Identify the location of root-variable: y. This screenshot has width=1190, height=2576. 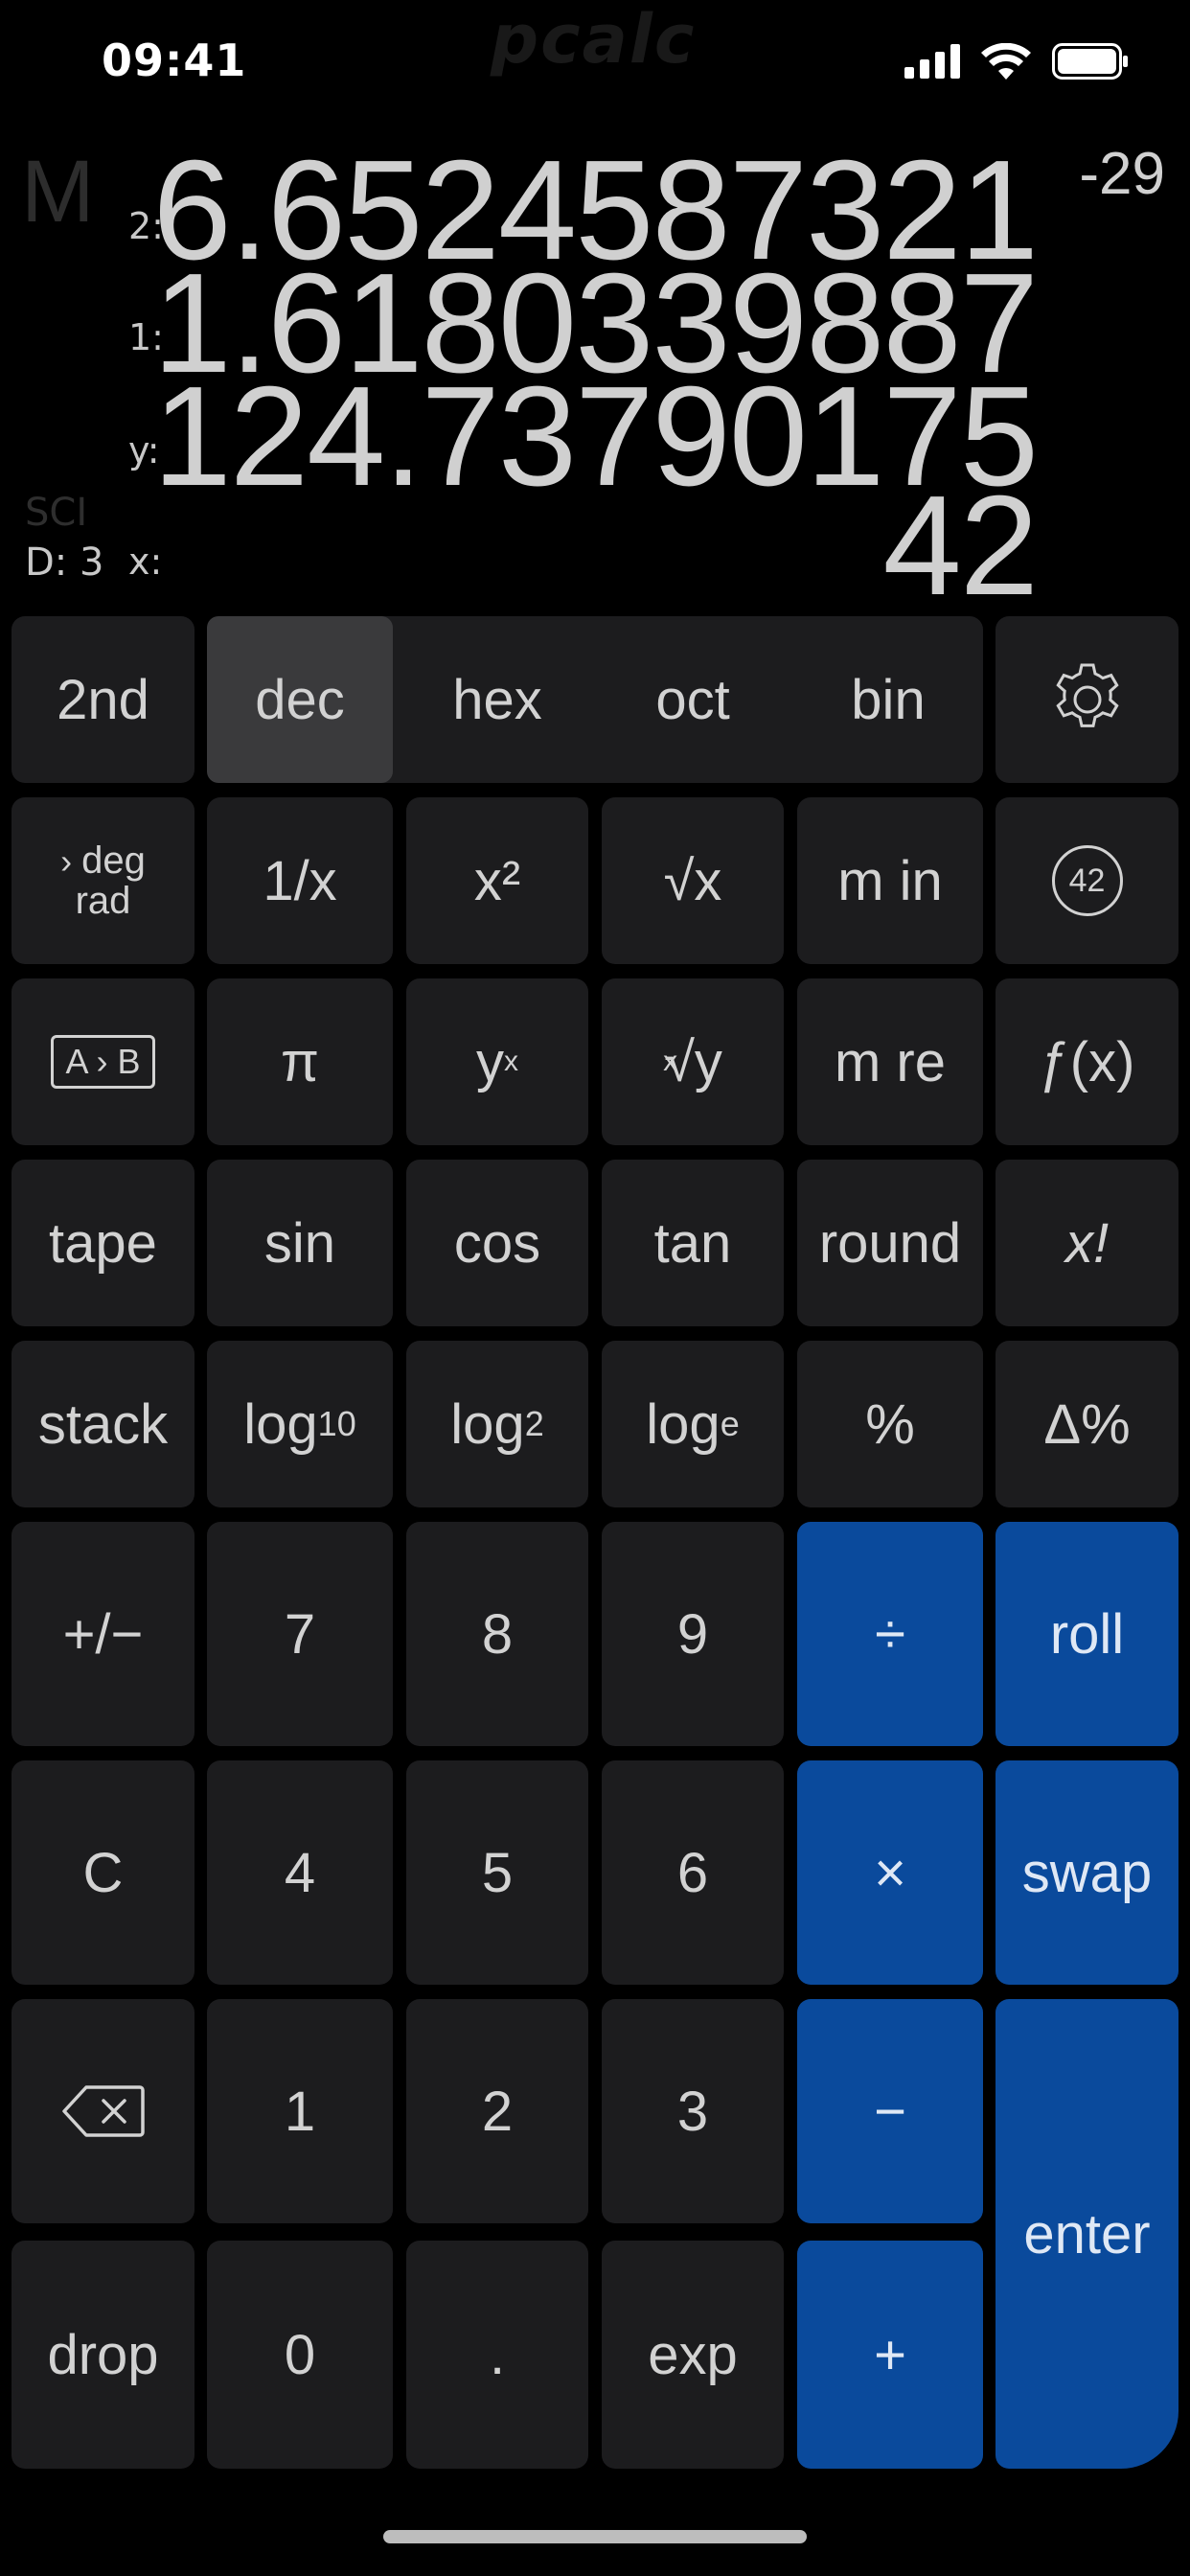
(708, 1061).